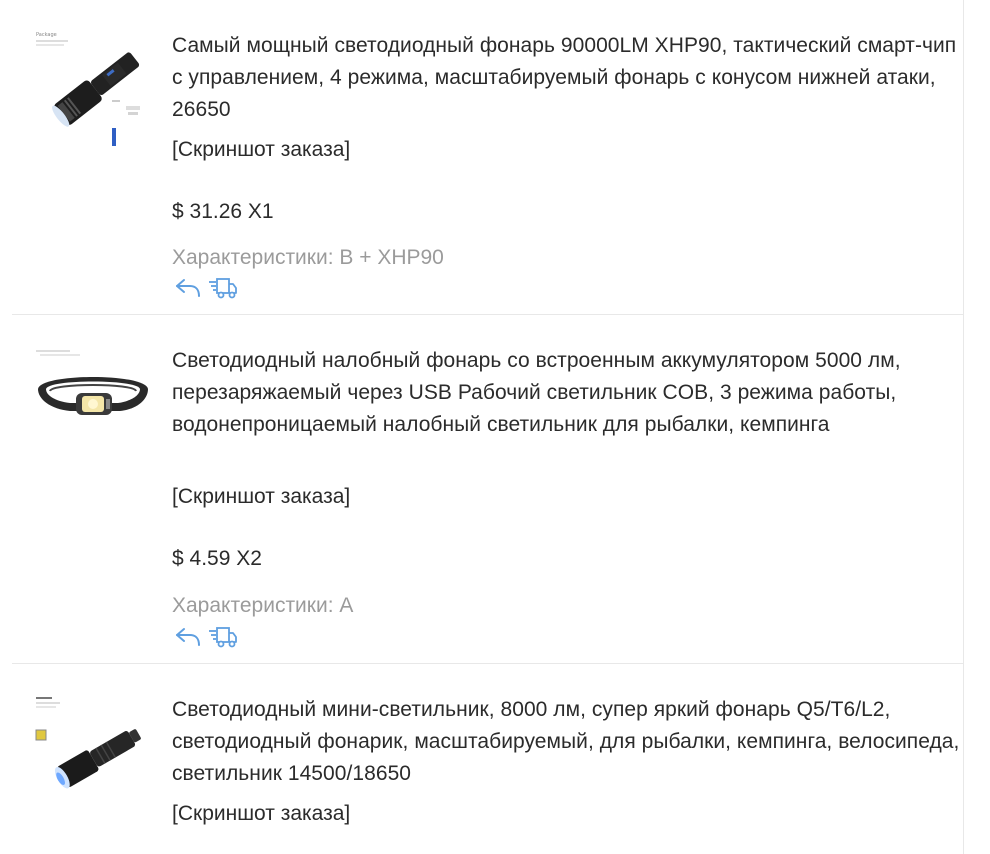  I want to click on right-border, so click(963, 427).